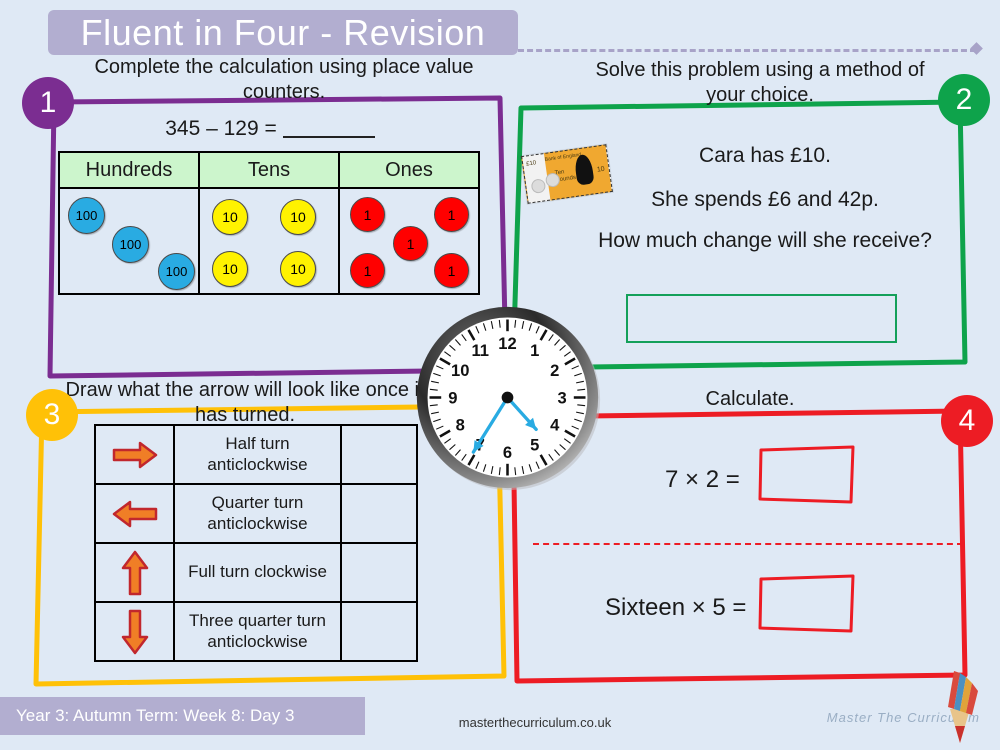 Image resolution: width=1000 pixels, height=750 pixels. Describe the element at coordinates (702, 479) in the screenshot. I see `question-4-expression-1: 7 × 2 =` at that location.